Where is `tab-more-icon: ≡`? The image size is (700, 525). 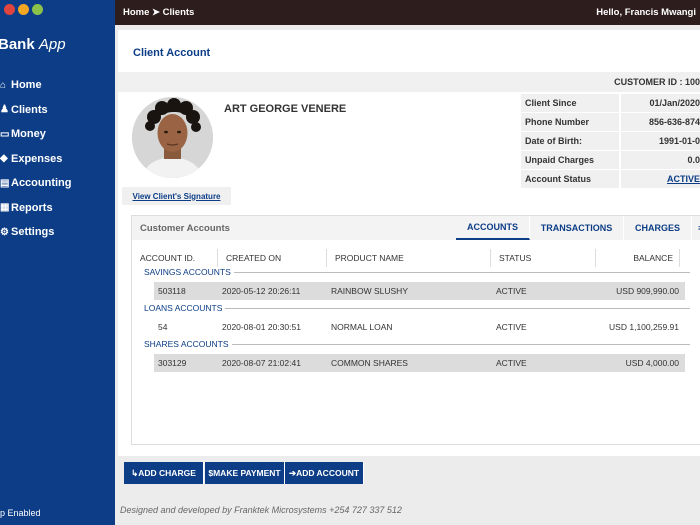 tab-more-icon: ≡ is located at coordinates (696, 228).